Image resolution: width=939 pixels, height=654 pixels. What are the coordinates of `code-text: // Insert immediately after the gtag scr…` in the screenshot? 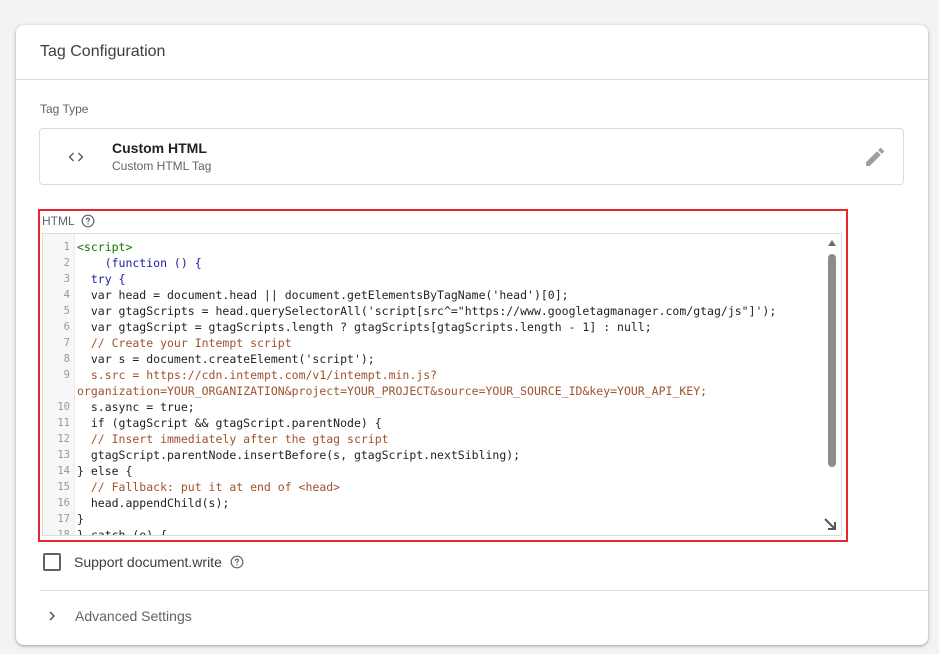 It's located at (233, 439).